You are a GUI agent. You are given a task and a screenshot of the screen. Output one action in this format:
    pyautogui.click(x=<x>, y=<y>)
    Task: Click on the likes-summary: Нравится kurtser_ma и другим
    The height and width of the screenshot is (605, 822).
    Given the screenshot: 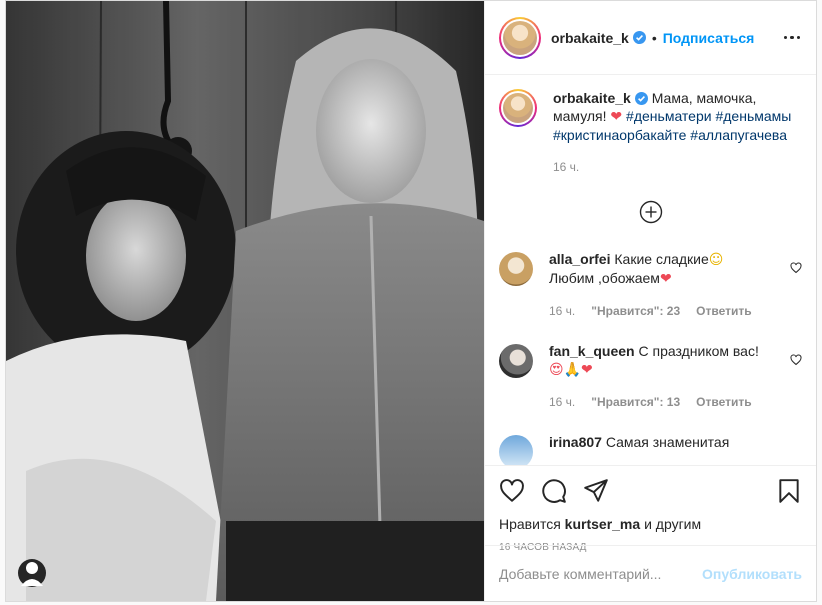 What is the action you would take?
    pyautogui.click(x=650, y=524)
    